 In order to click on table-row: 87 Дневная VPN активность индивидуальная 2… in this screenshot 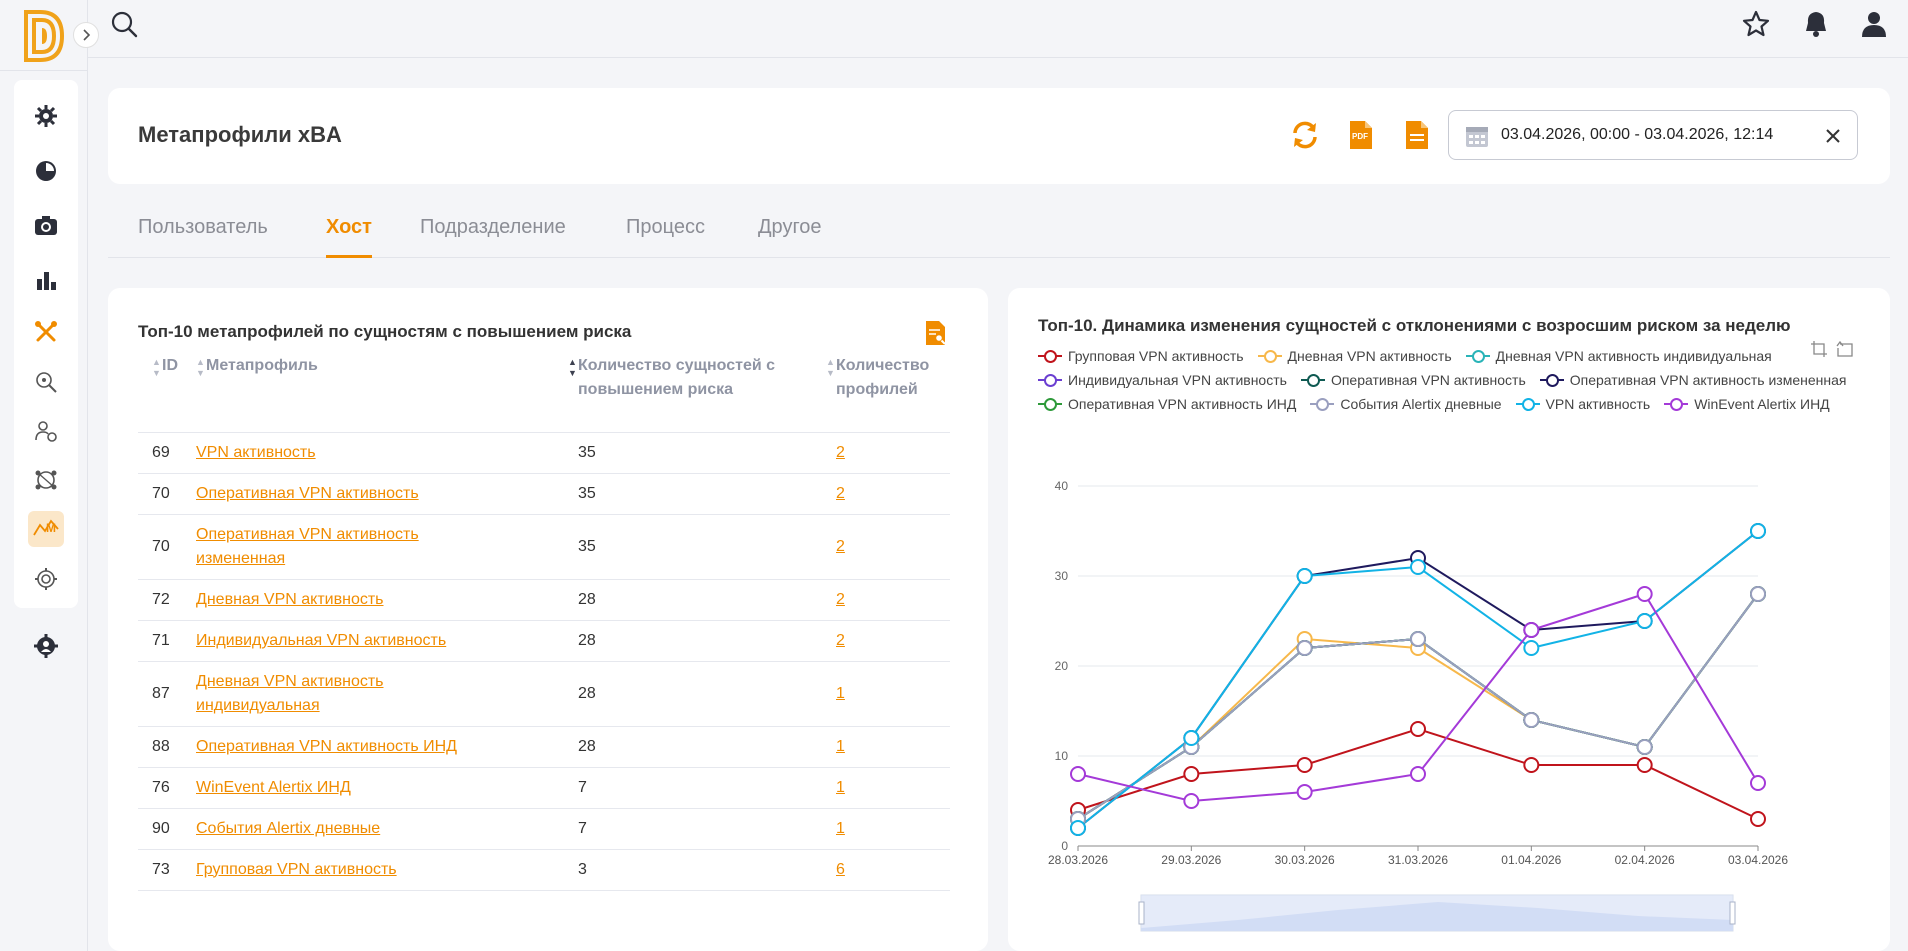, I will do `click(544, 694)`.